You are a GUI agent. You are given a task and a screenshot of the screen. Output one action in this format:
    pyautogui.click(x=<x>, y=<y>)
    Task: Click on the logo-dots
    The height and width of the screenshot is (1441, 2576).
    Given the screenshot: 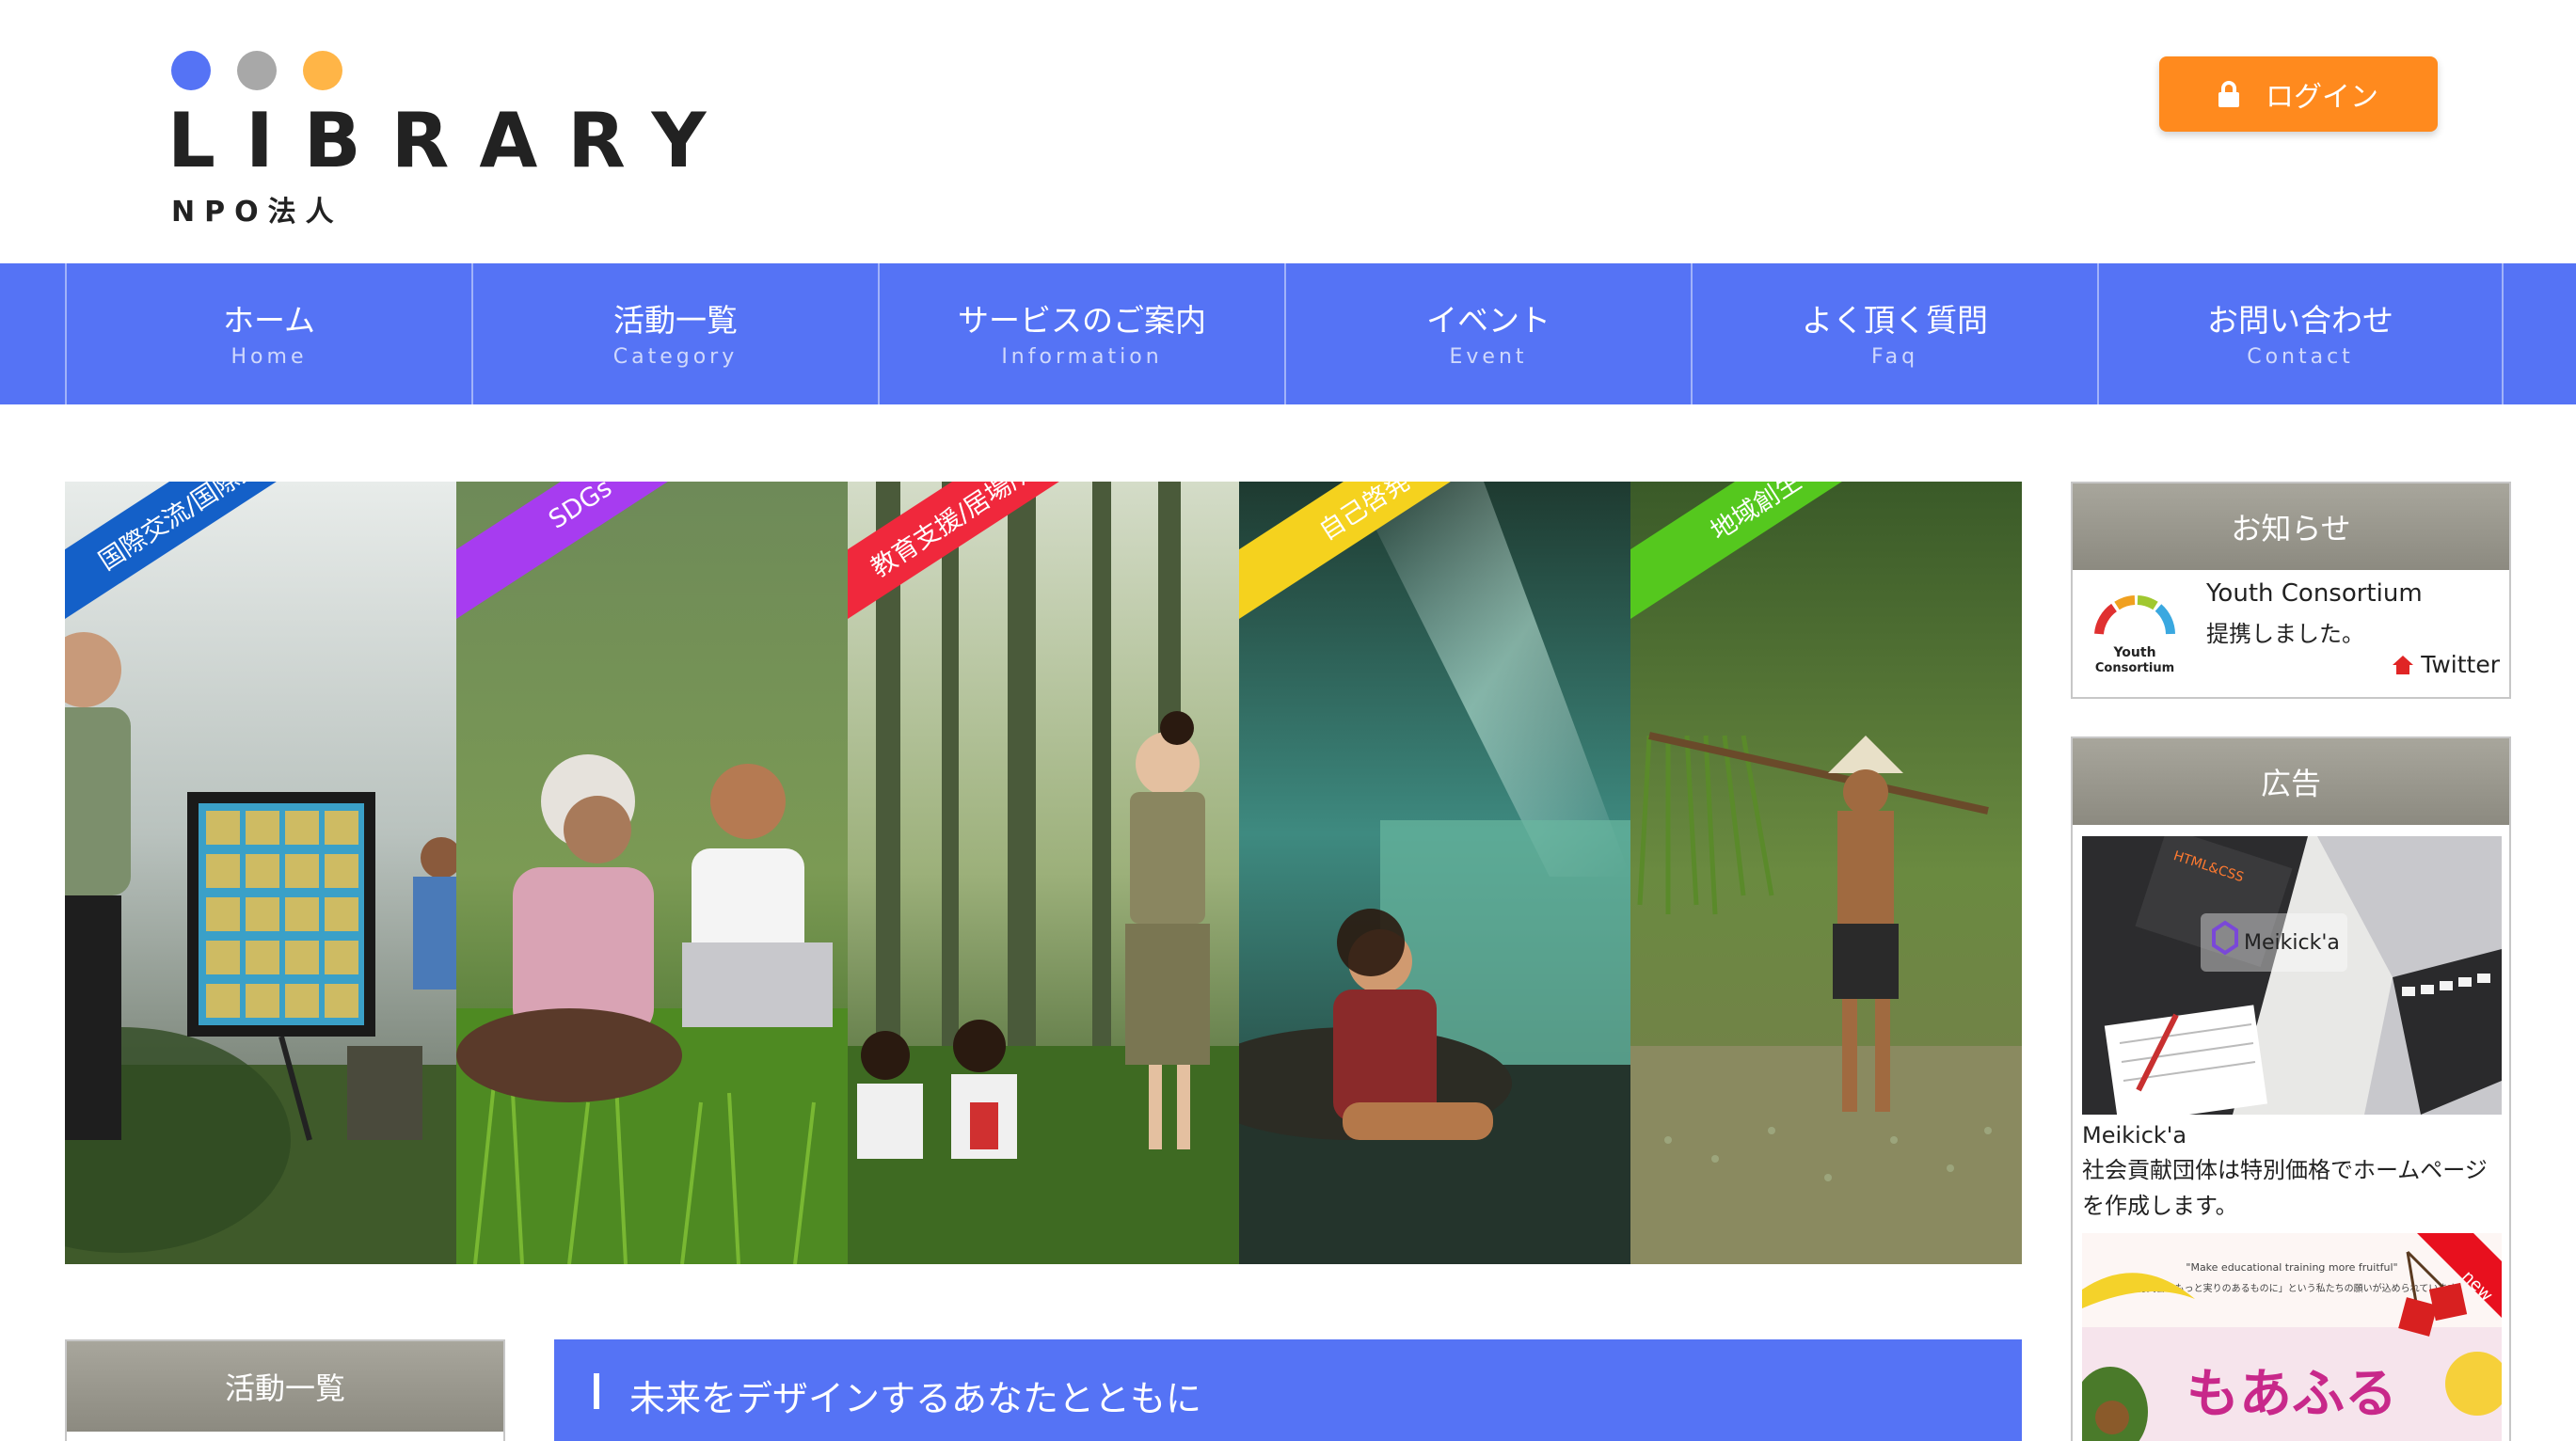 What is the action you would take?
    pyautogui.click(x=256, y=70)
    